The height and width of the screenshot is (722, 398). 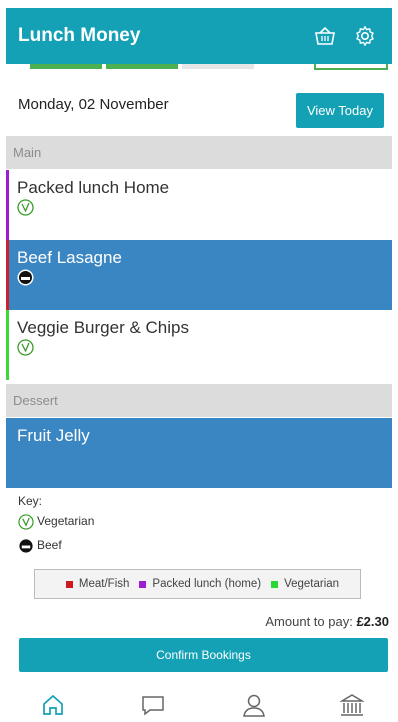 What do you see at coordinates (143, 584) in the screenshot?
I see `legend-swatch-packed` at bounding box center [143, 584].